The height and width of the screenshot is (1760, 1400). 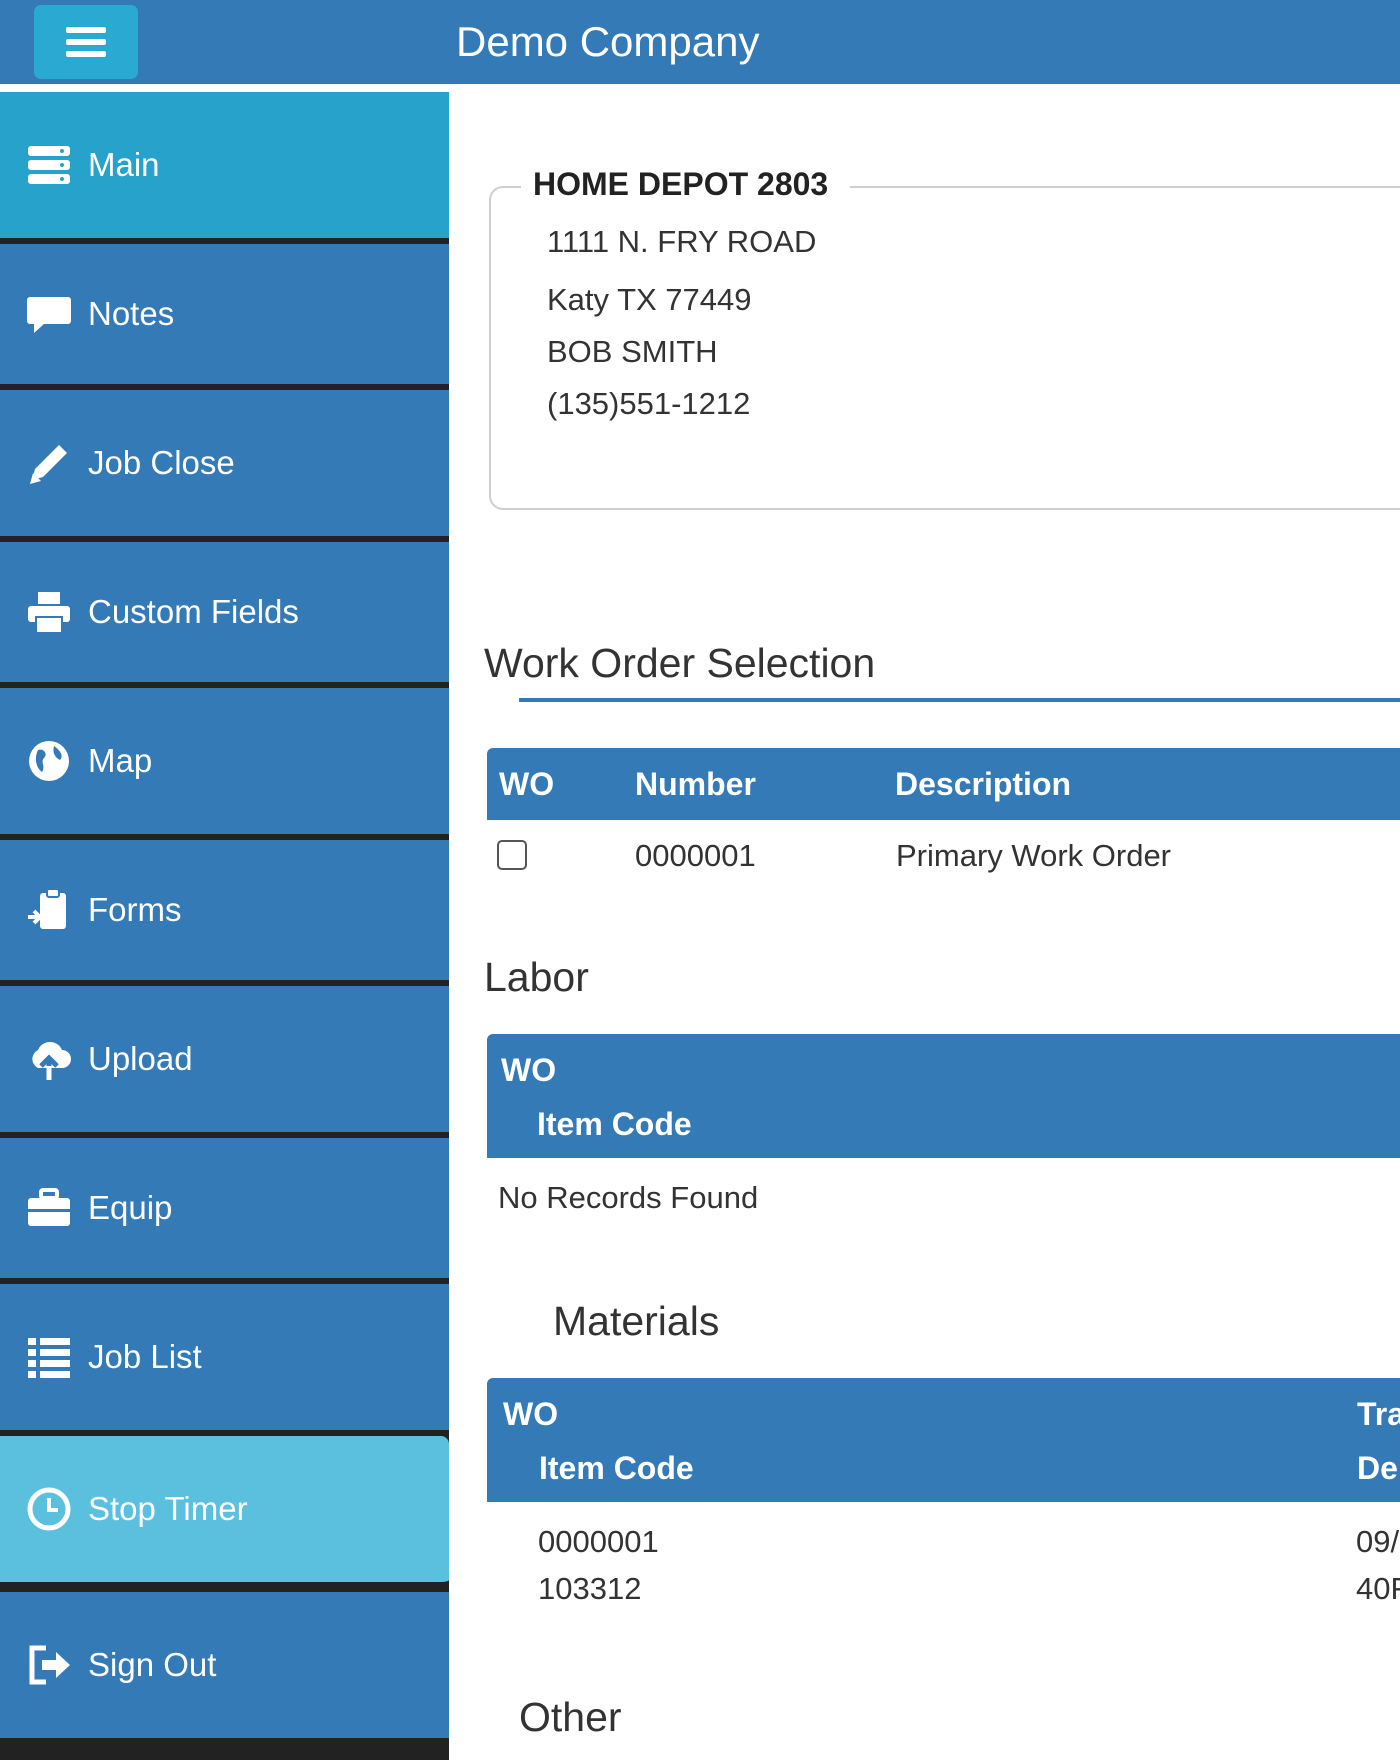 What do you see at coordinates (636, 1321) in the screenshot?
I see `materials-title: Materials` at bounding box center [636, 1321].